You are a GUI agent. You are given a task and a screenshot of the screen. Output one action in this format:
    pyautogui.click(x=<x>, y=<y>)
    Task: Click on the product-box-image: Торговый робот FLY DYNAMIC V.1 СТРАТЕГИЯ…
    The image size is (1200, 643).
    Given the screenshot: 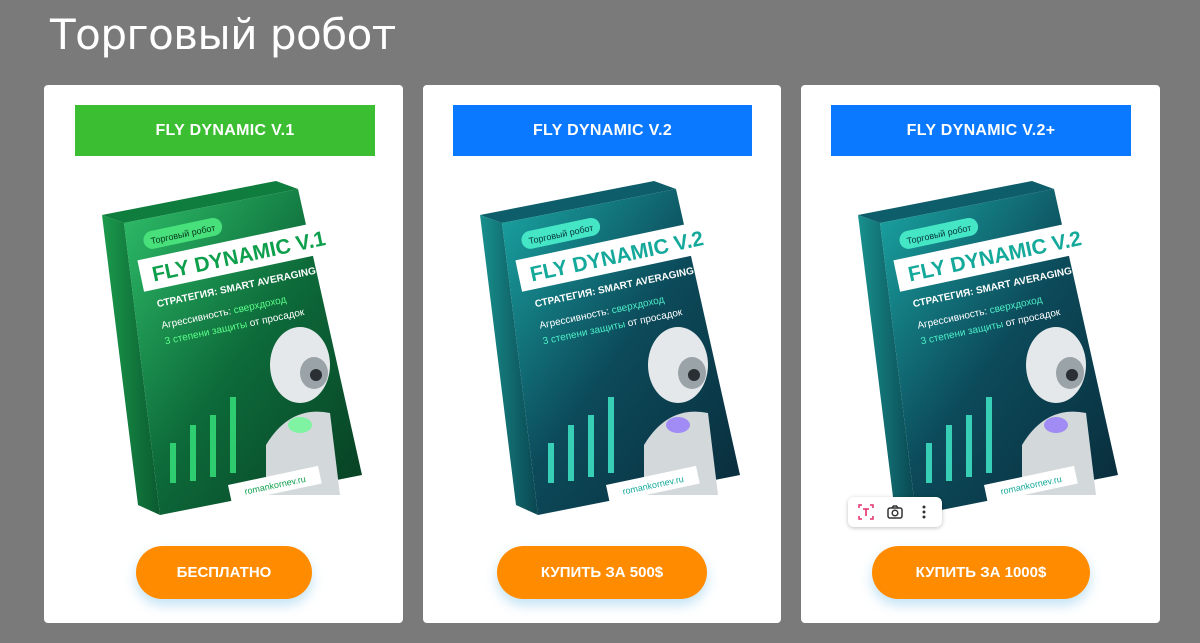 What is the action you would take?
    pyautogui.click(x=221, y=355)
    